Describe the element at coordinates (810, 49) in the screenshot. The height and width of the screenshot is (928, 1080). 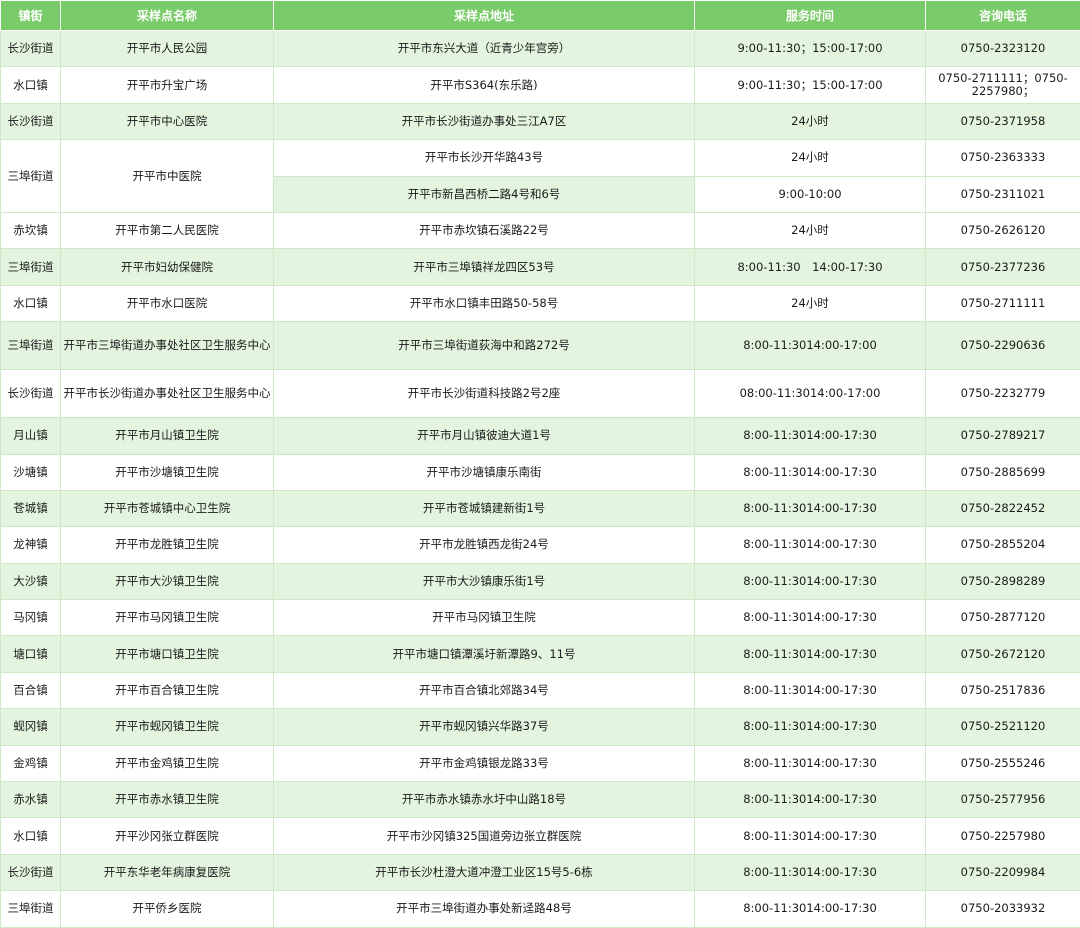
I see `cell-hours: 9:00-11:30；15:00-17:00` at that location.